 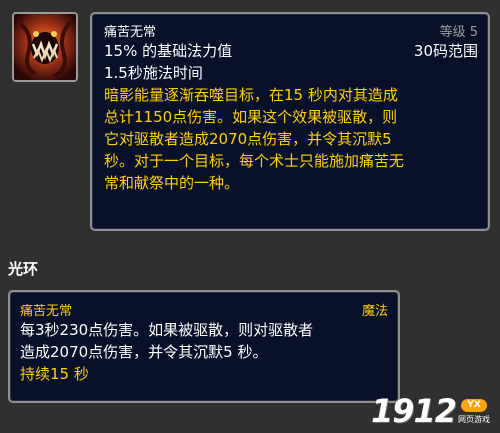 I want to click on site-watermark-logo: 1912 YX 网页游戏, so click(x=430, y=411).